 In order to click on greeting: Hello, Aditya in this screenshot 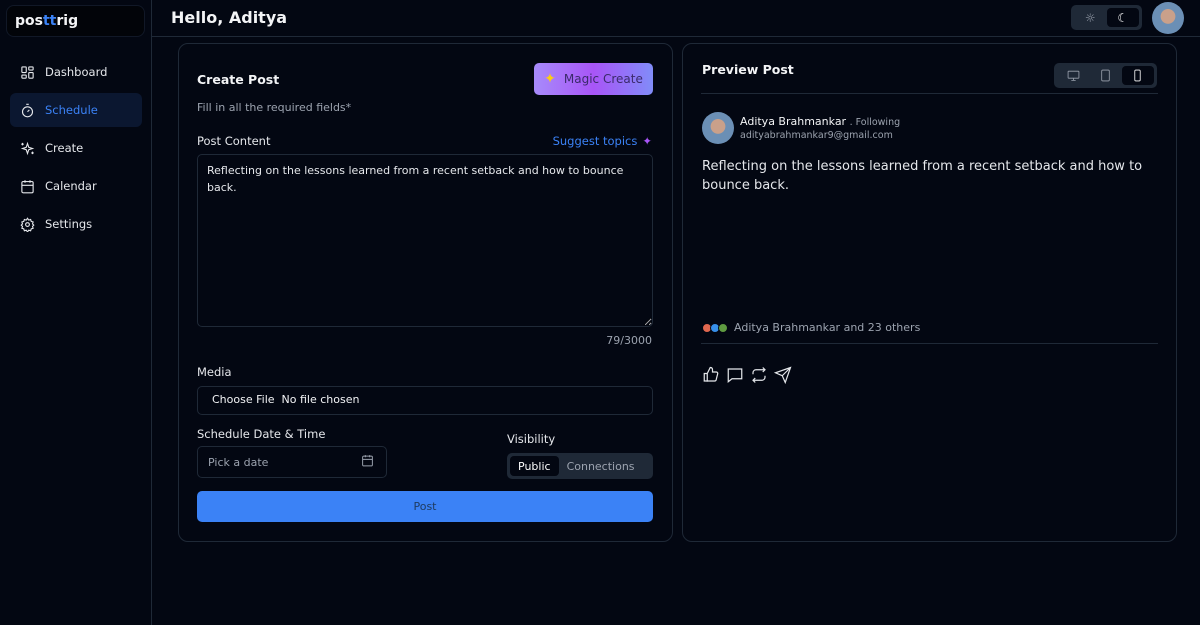, I will do `click(229, 17)`.